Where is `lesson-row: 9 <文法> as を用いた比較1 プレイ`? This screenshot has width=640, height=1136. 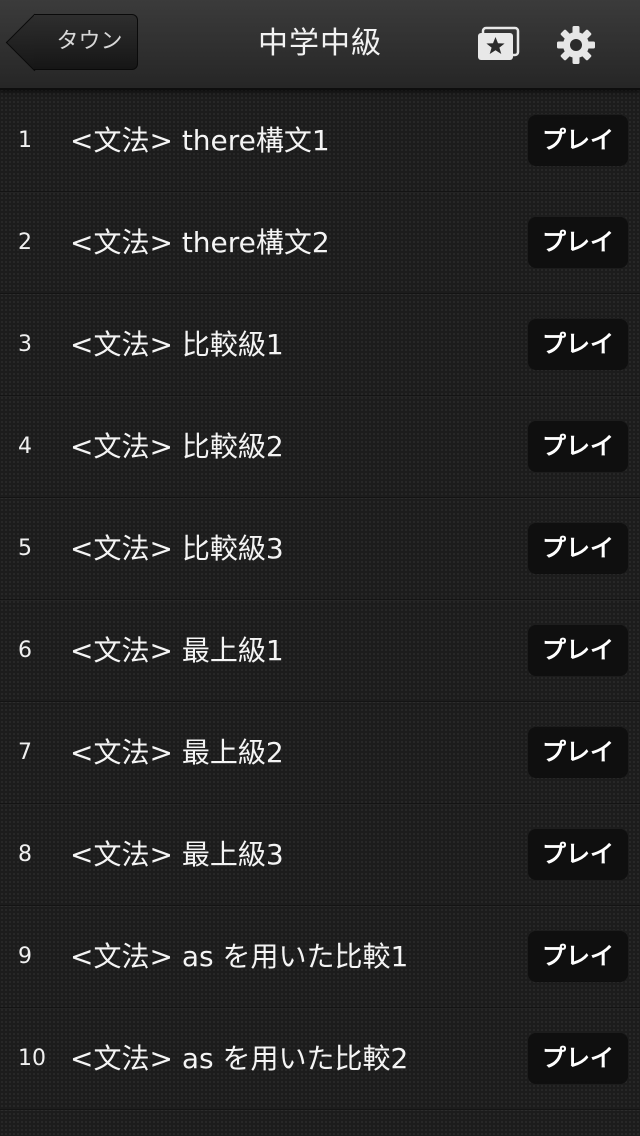
lesson-row: 9 <文法> as を用いた比較1 プレイ is located at coordinates (320, 957).